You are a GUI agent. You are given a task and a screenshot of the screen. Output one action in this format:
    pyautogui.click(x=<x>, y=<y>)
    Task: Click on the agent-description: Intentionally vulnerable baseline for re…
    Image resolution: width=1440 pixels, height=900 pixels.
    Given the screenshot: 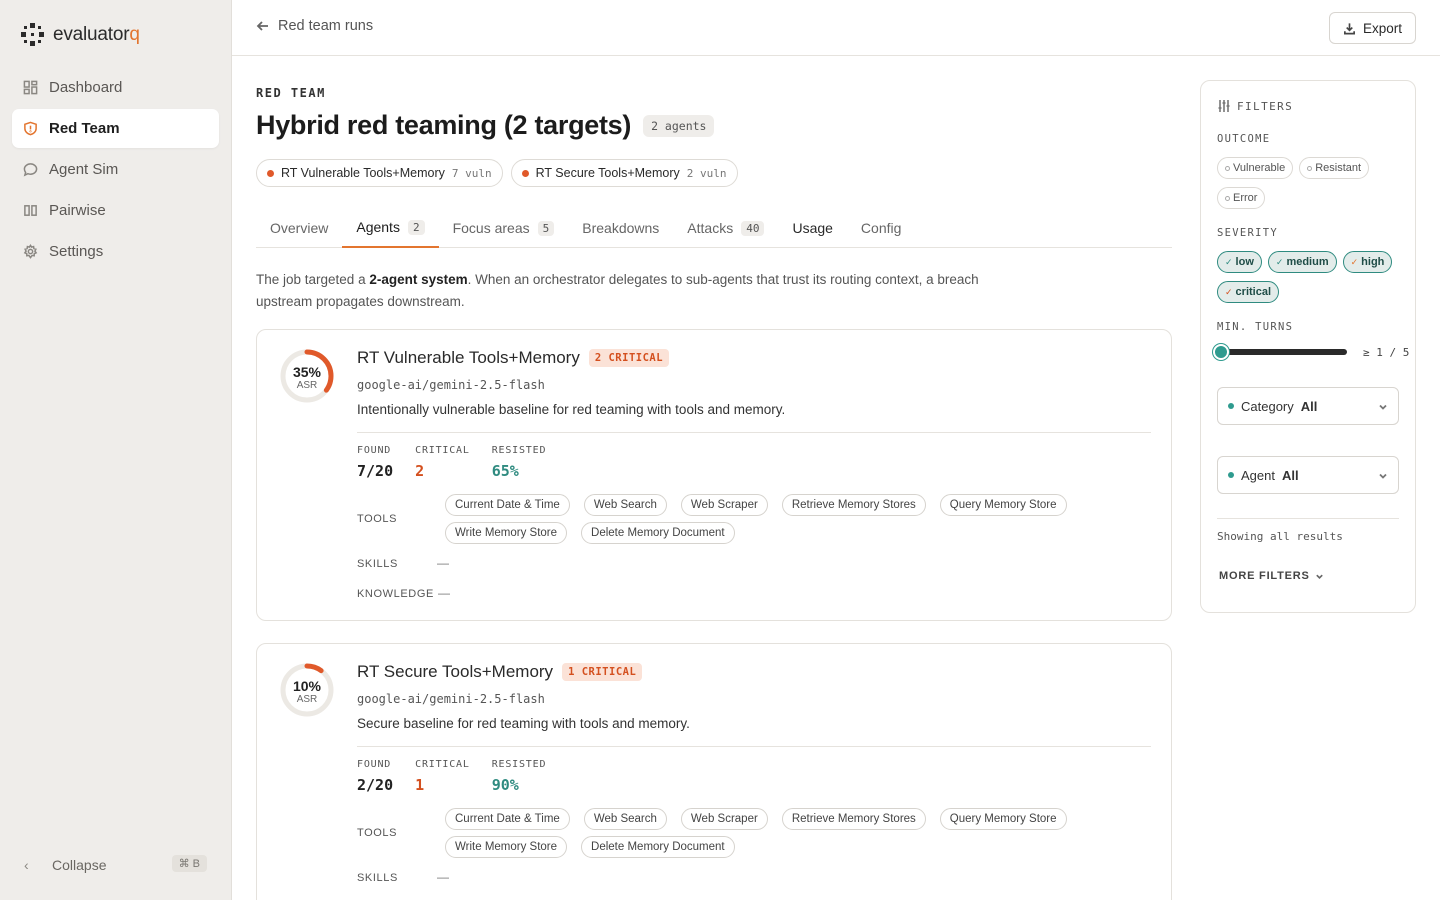 What is the action you would take?
    pyautogui.click(x=571, y=409)
    